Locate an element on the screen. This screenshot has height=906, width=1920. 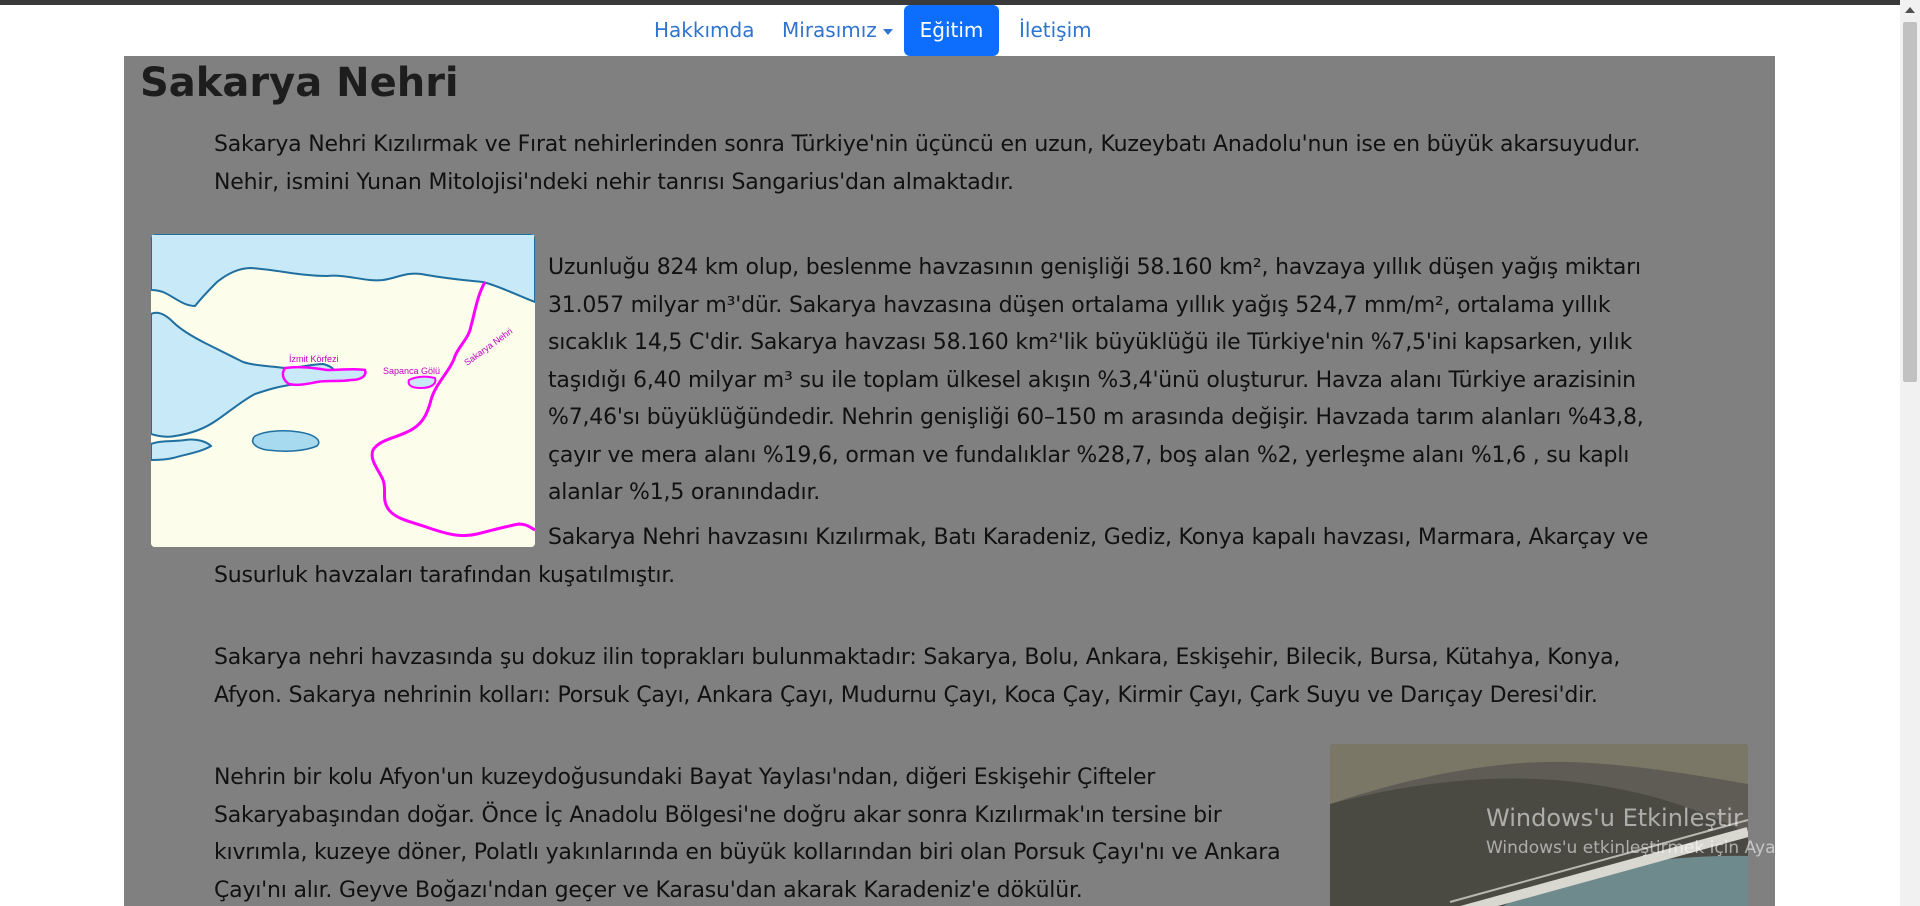
nav-link-hakkimda: Hakkımda is located at coordinates (709, 30).